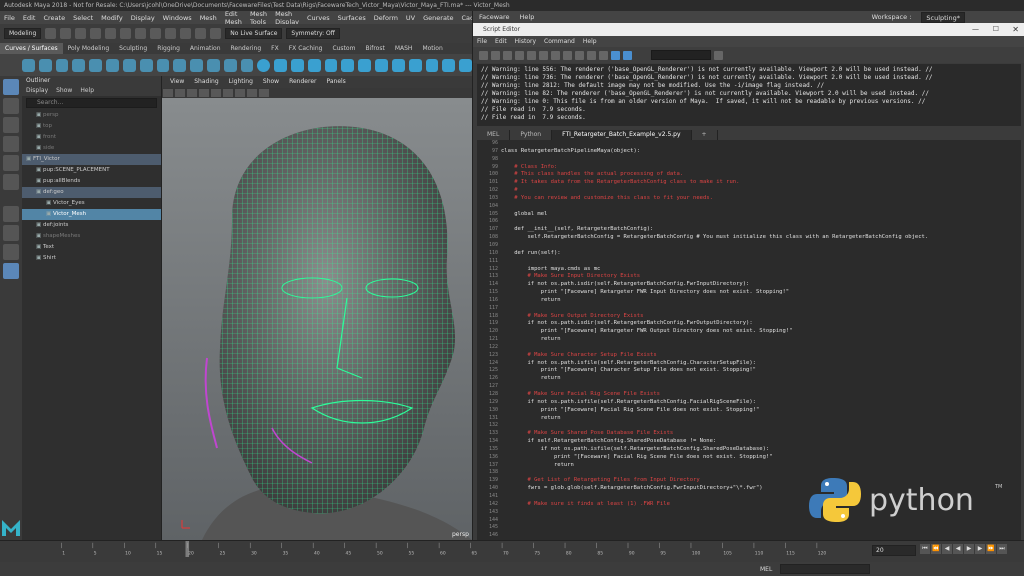 This screenshot has width=1024, height=576. I want to click on arc-tool-icon, so click(112, 65).